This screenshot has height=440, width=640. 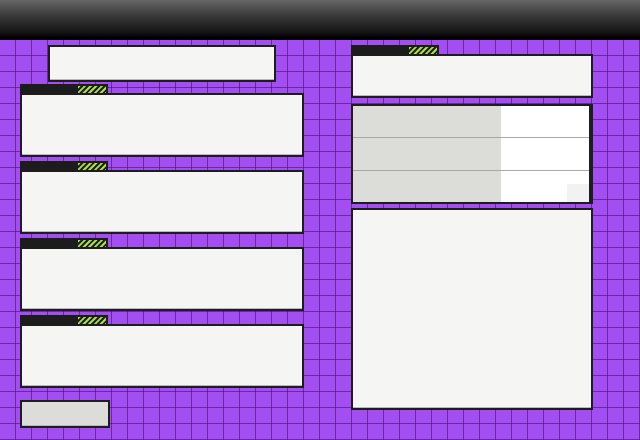 I want to click on stats-table, so click(x=472, y=154).